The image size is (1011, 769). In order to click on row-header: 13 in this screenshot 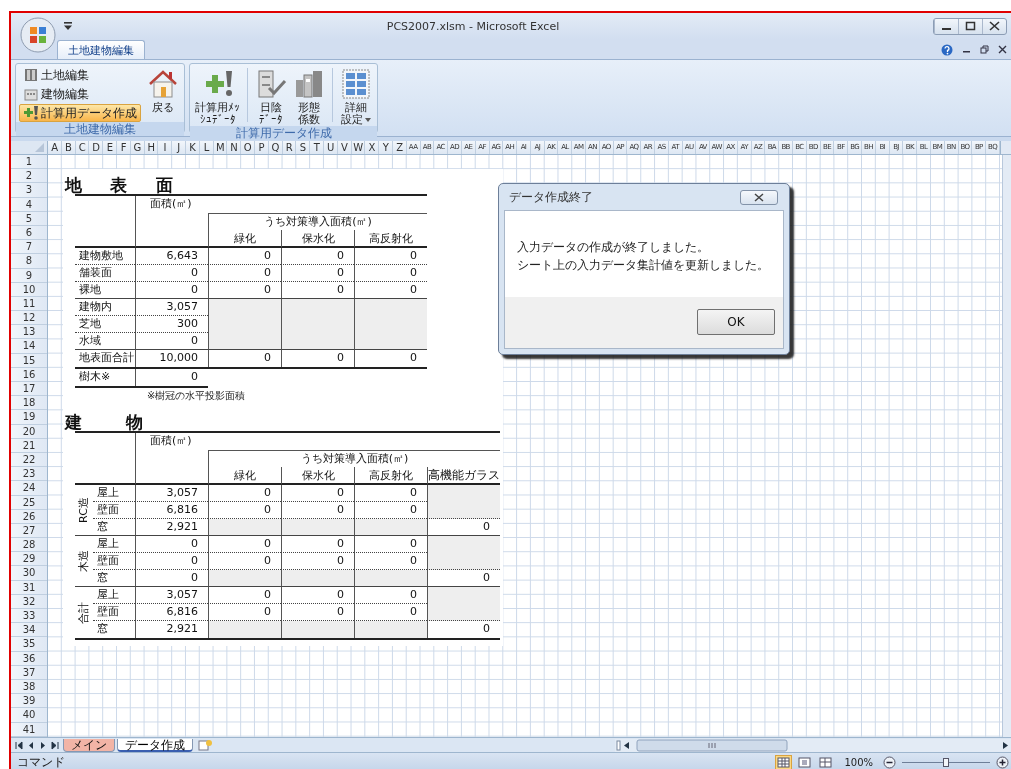, I will do `click(29, 332)`.